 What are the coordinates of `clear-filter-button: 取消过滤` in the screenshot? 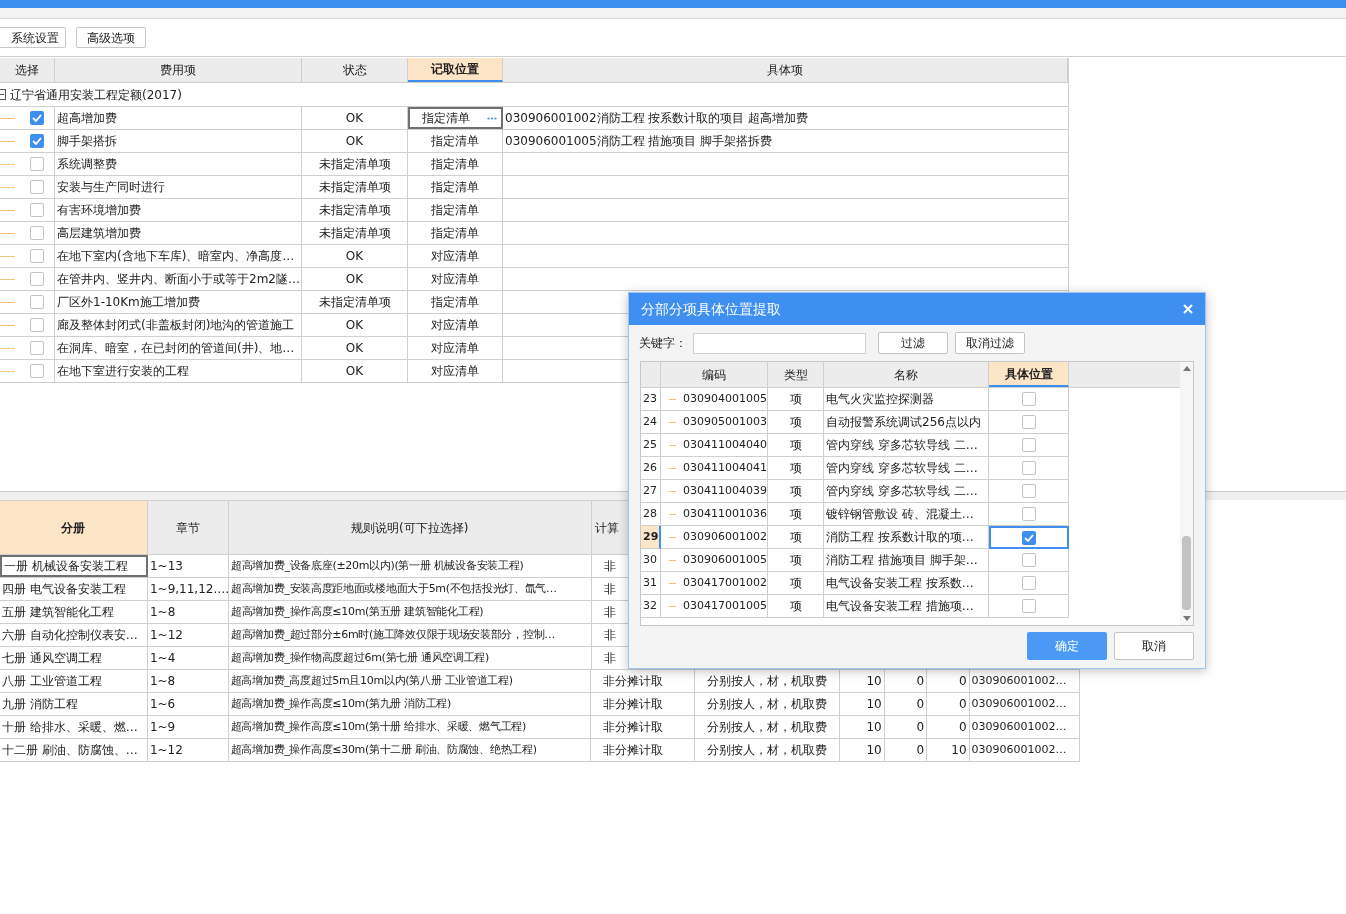 It's located at (990, 343).